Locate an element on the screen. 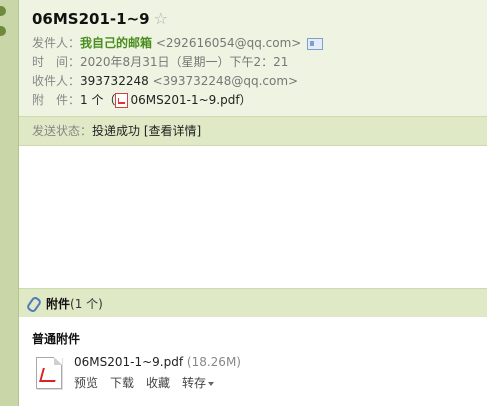 The width and height of the screenshot is (487, 406). attachments-bar: 附件(1 个) is located at coordinates (253, 302).